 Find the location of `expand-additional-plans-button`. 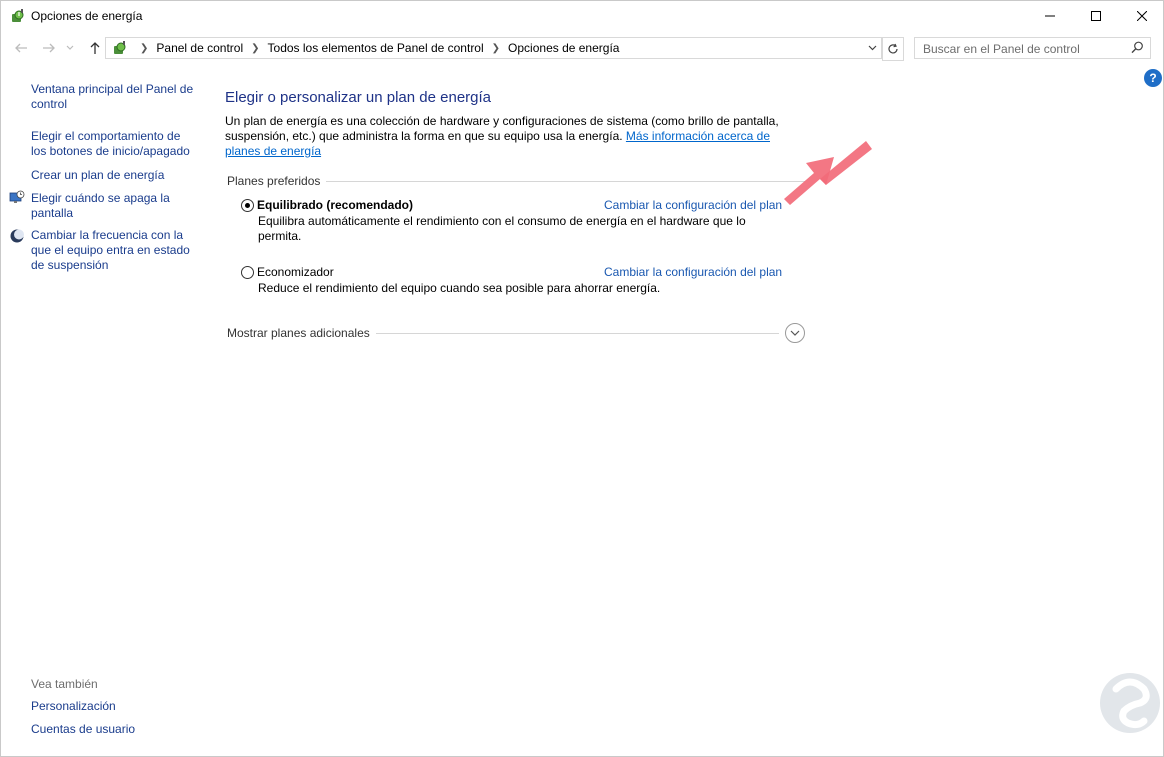

expand-additional-plans-button is located at coordinates (795, 333).